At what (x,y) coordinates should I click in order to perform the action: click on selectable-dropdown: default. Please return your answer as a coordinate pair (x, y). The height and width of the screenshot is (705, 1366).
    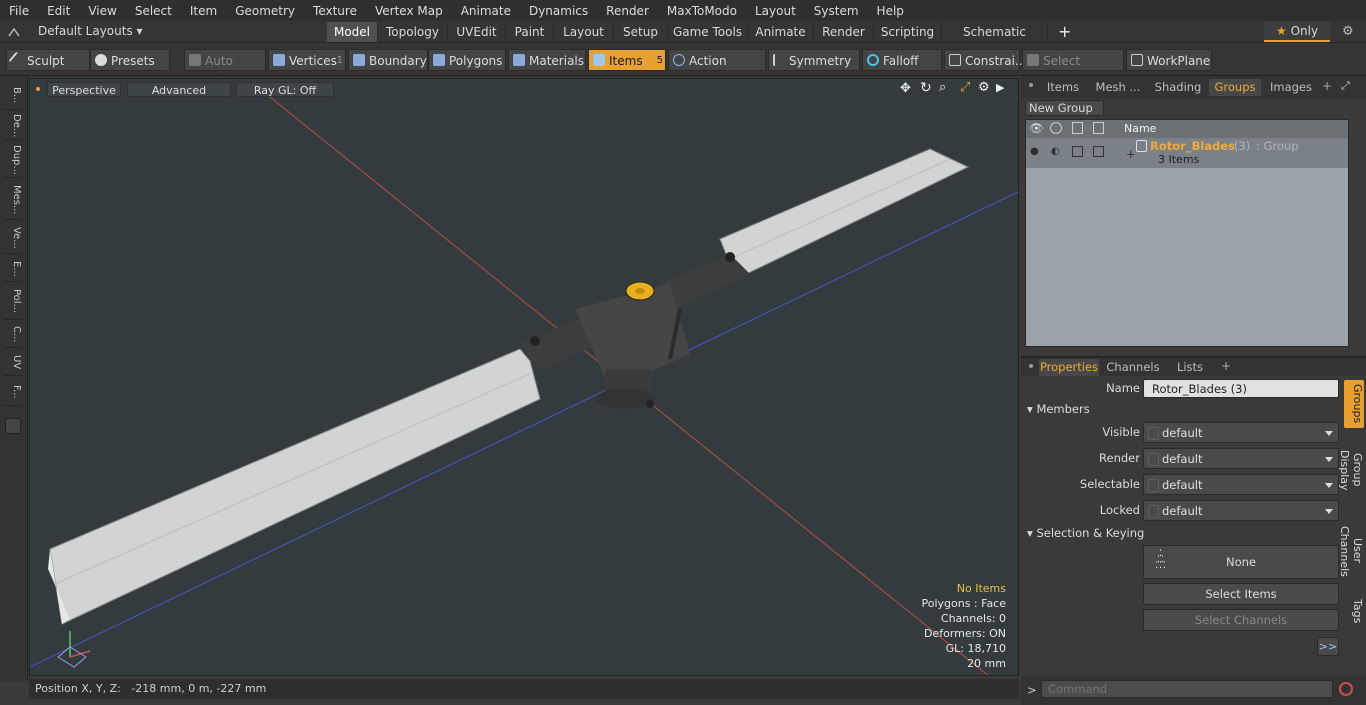
    Looking at the image, I should click on (1241, 484).